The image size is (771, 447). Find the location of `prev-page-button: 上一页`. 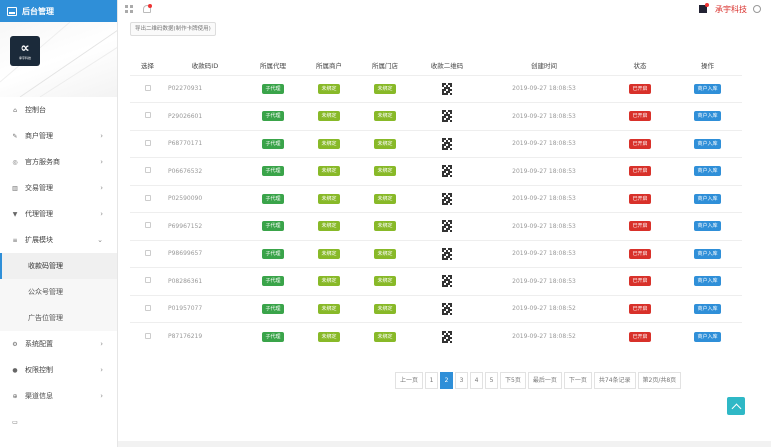

prev-page-button: 上一页 is located at coordinates (409, 380).